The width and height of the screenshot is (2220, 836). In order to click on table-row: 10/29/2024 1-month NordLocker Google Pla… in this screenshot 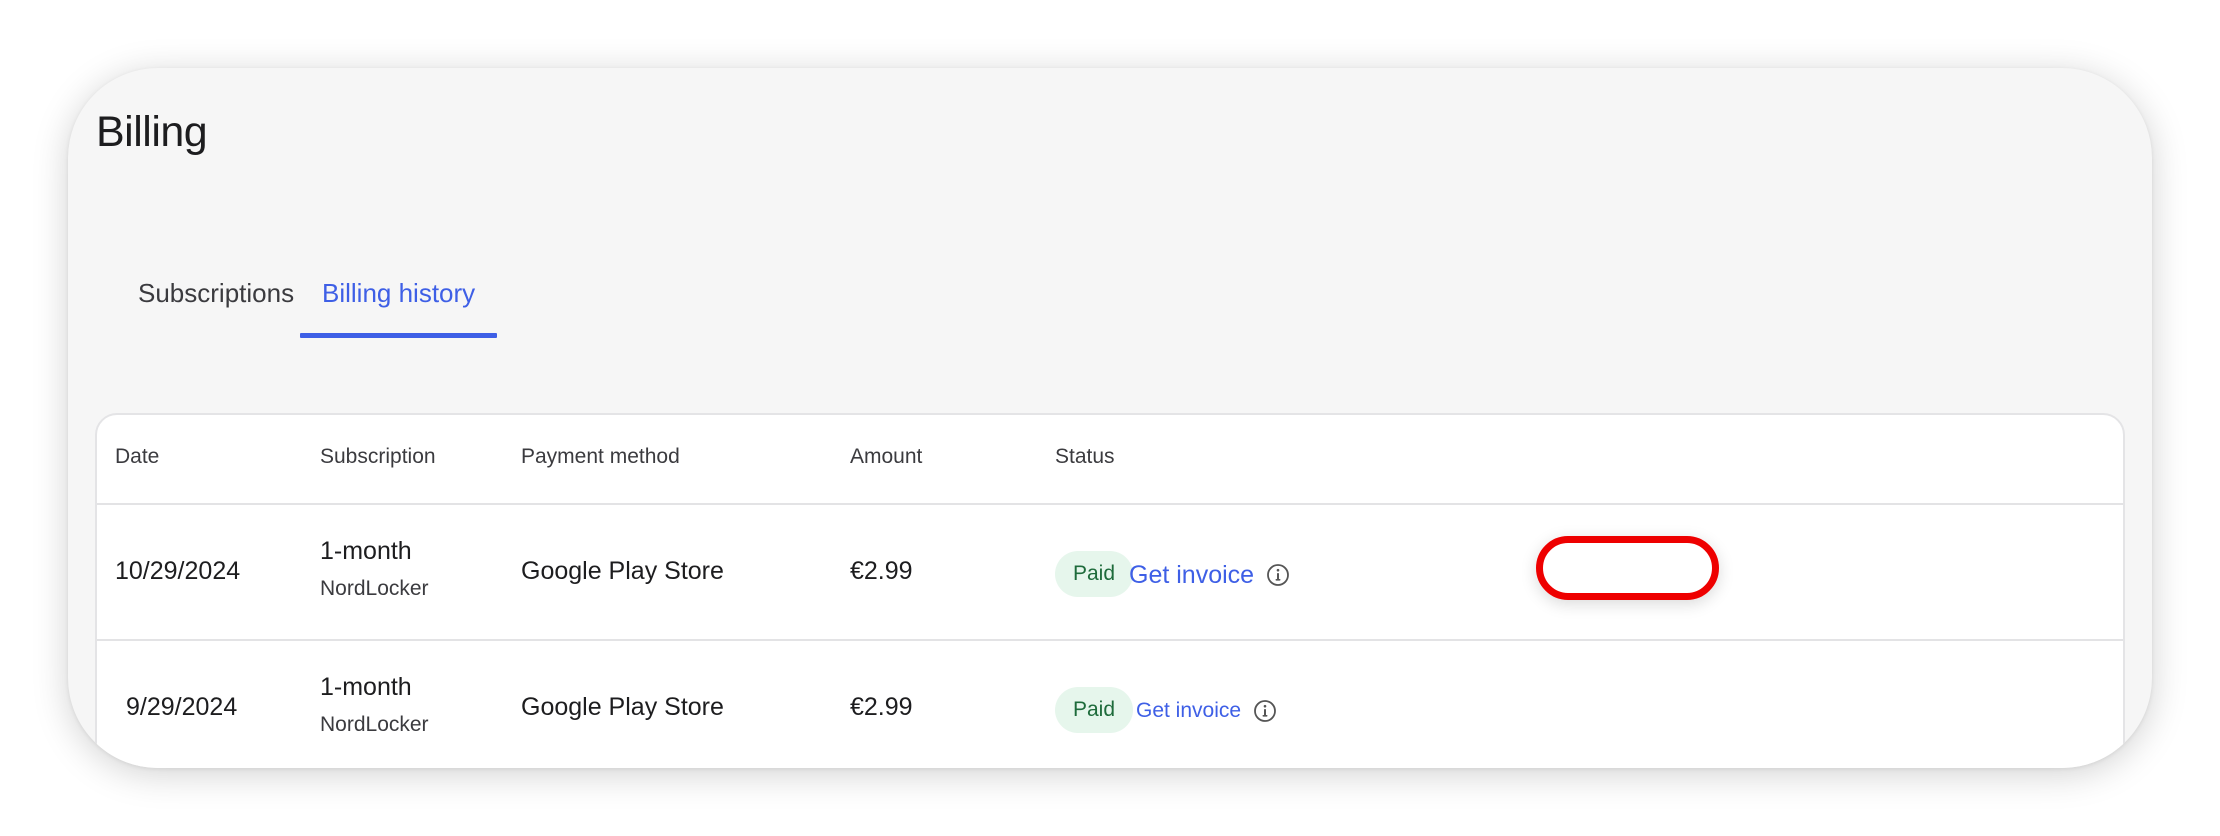, I will do `click(1110, 573)`.